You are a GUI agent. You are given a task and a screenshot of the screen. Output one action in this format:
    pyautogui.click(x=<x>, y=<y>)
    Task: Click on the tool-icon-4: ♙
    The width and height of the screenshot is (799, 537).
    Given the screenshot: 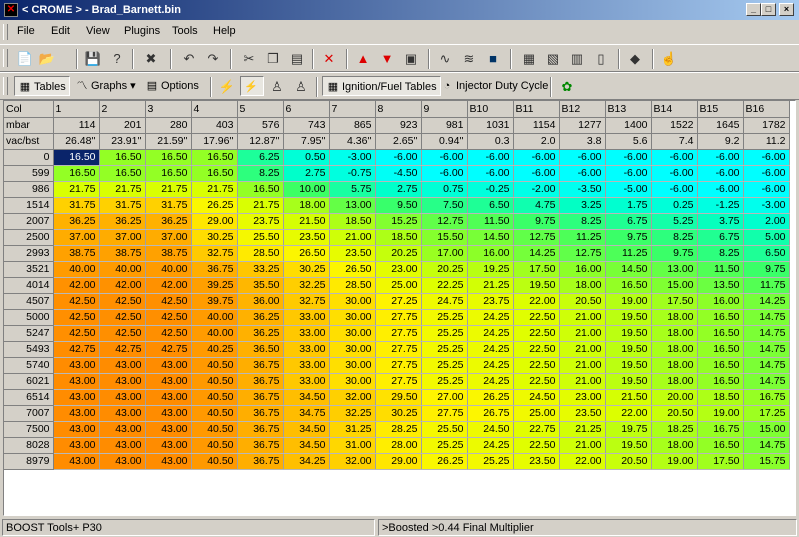 What is the action you would take?
    pyautogui.click(x=301, y=87)
    